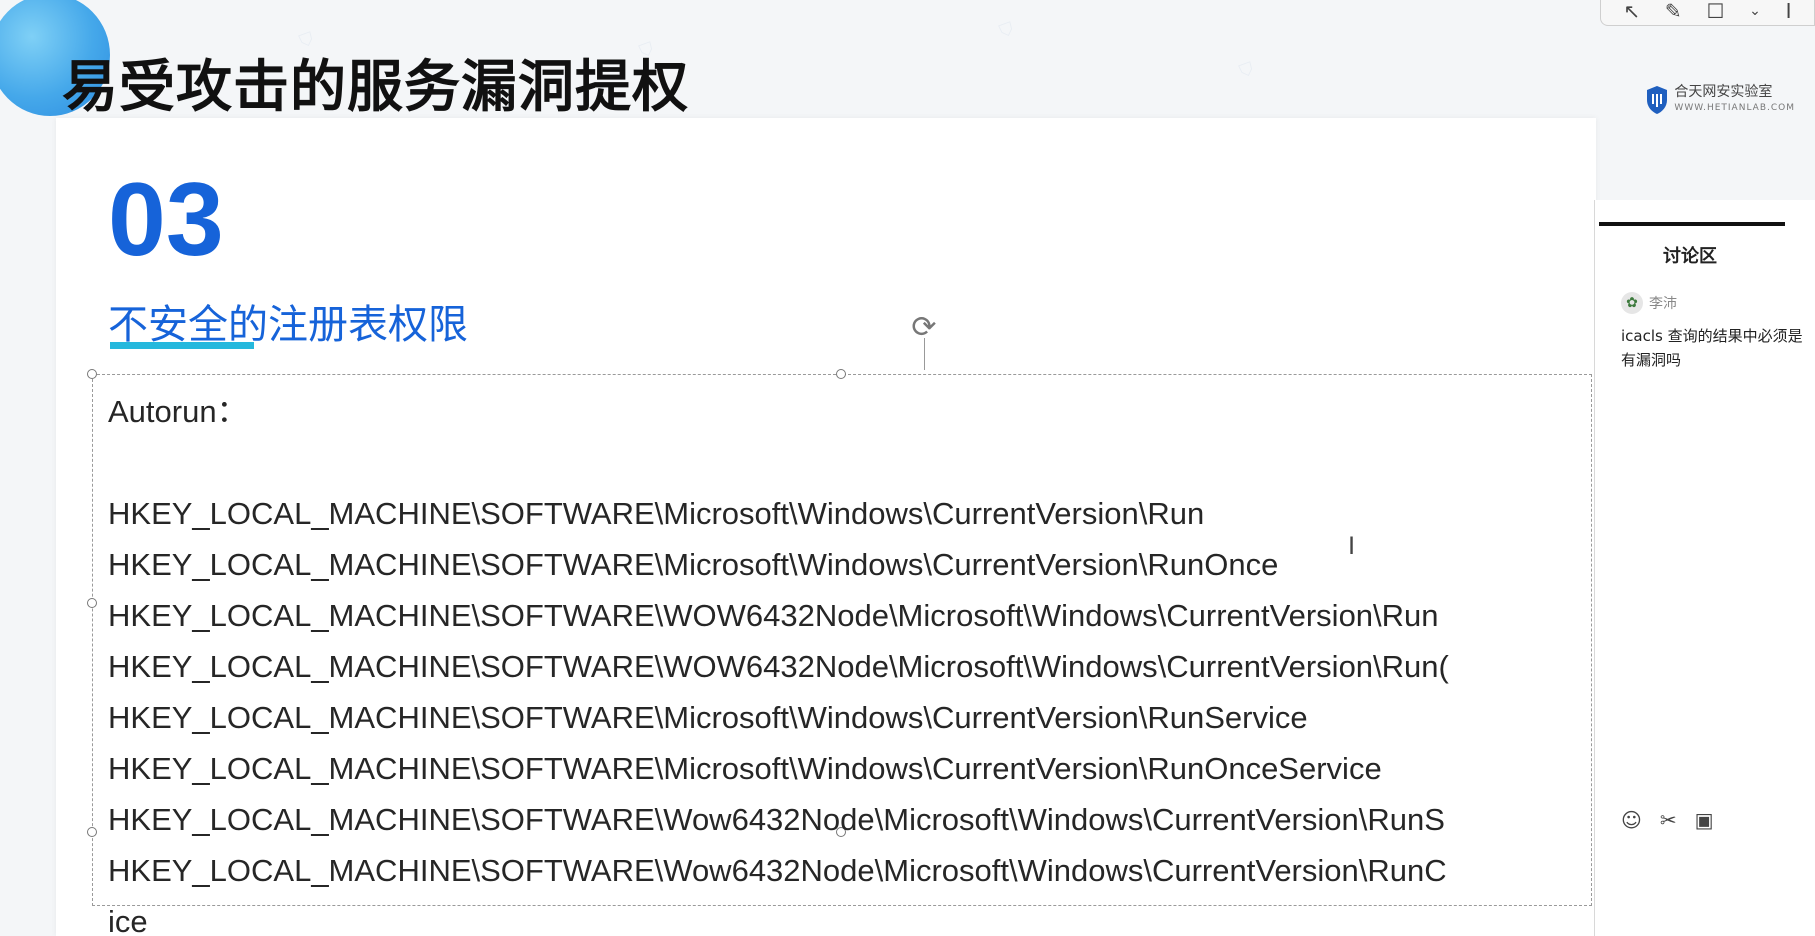 This screenshot has width=1815, height=936. Describe the element at coordinates (1663, 304) in the screenshot. I see `username: 李沛` at that location.